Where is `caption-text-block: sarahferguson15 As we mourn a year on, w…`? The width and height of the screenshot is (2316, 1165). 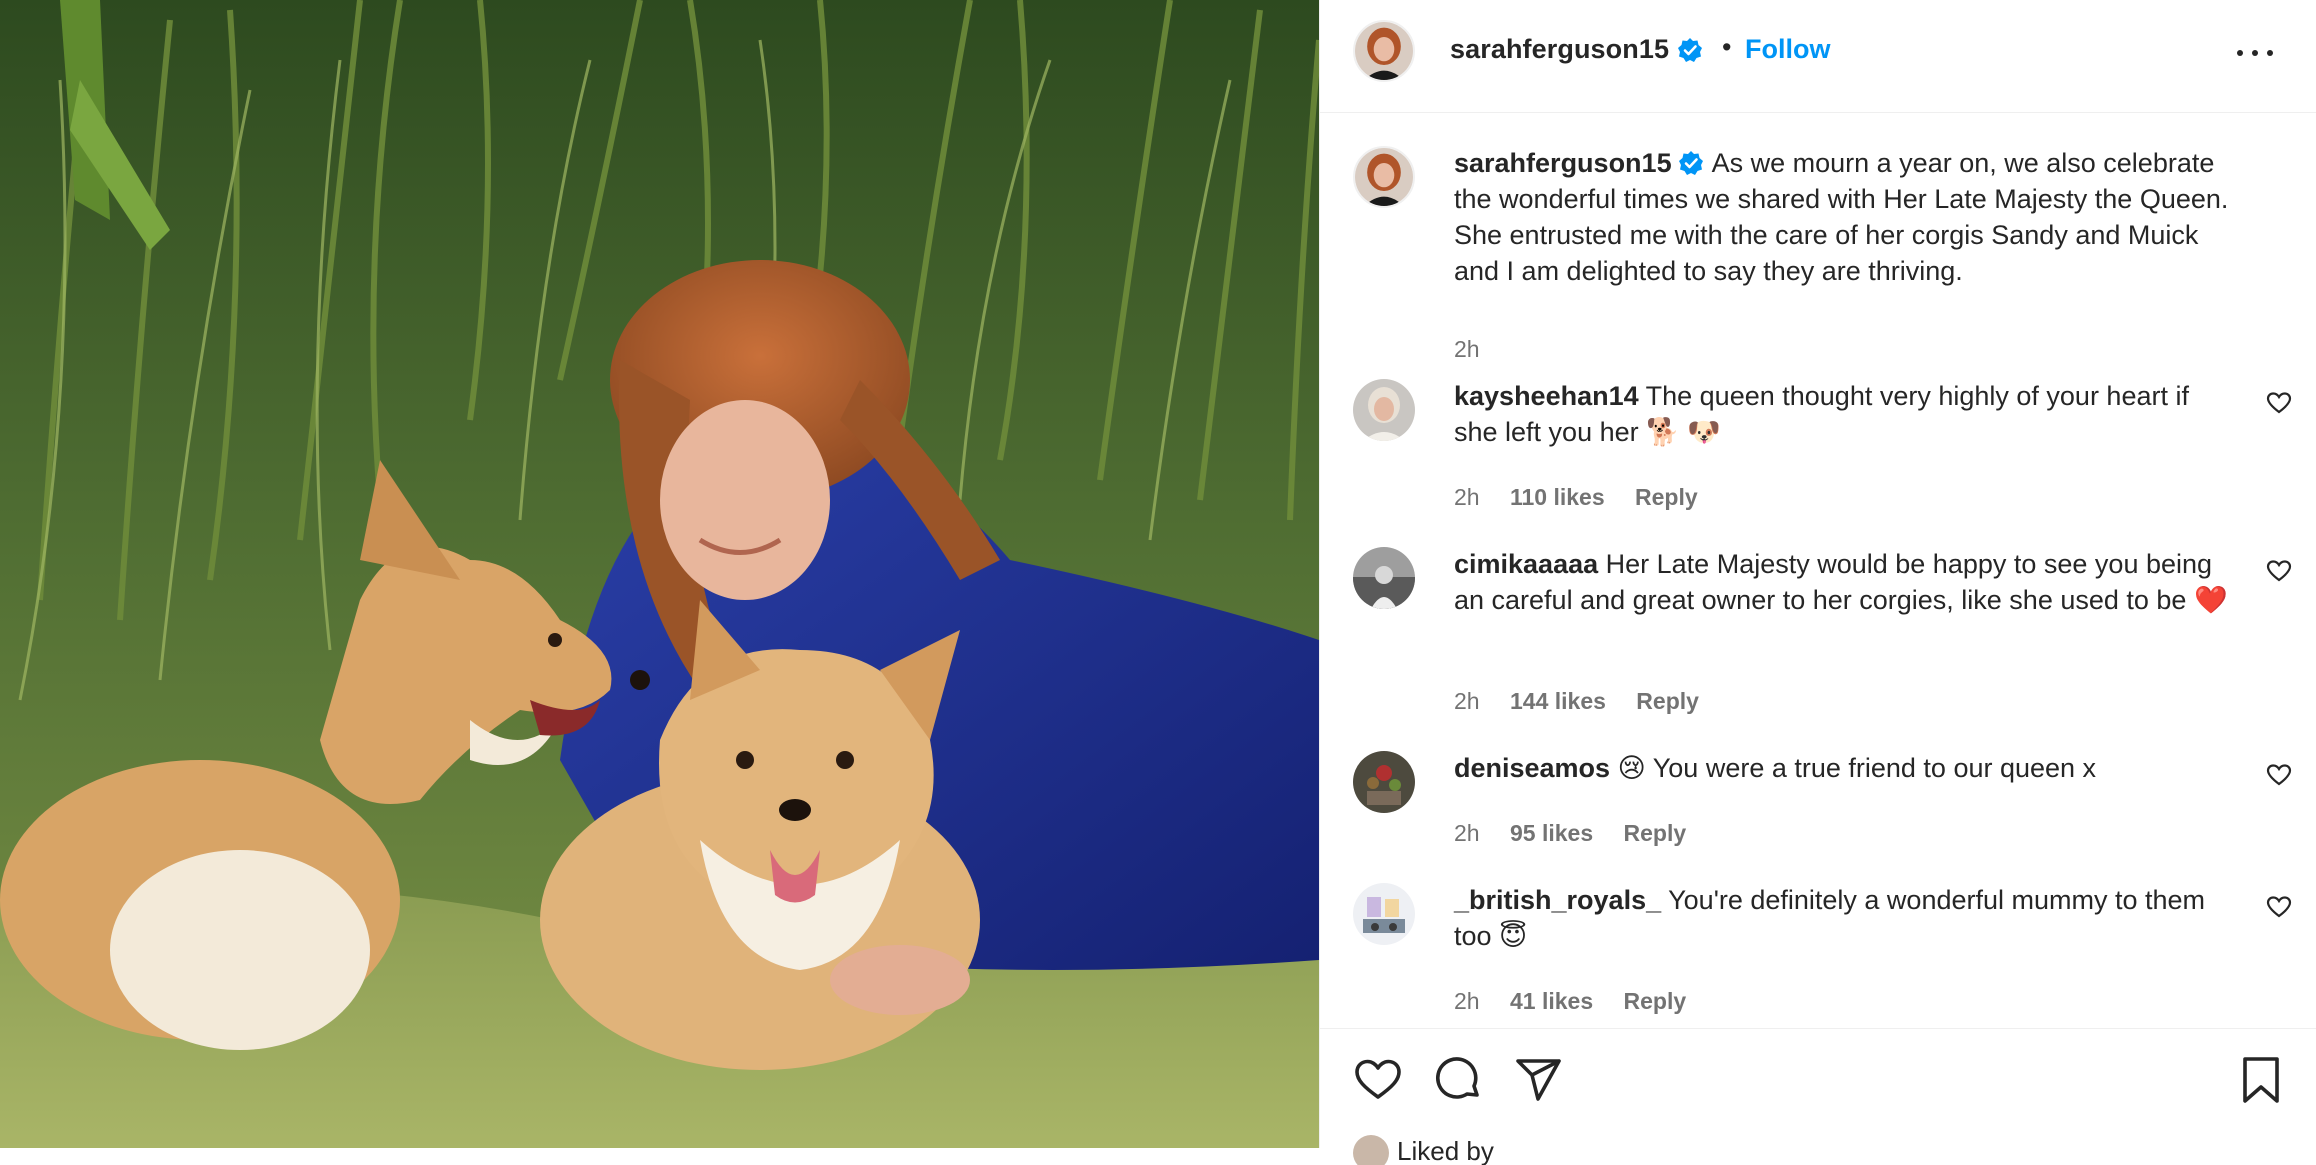
caption-text-block: sarahferguson15 As we mourn a year on, w… is located at coordinates (1846, 217).